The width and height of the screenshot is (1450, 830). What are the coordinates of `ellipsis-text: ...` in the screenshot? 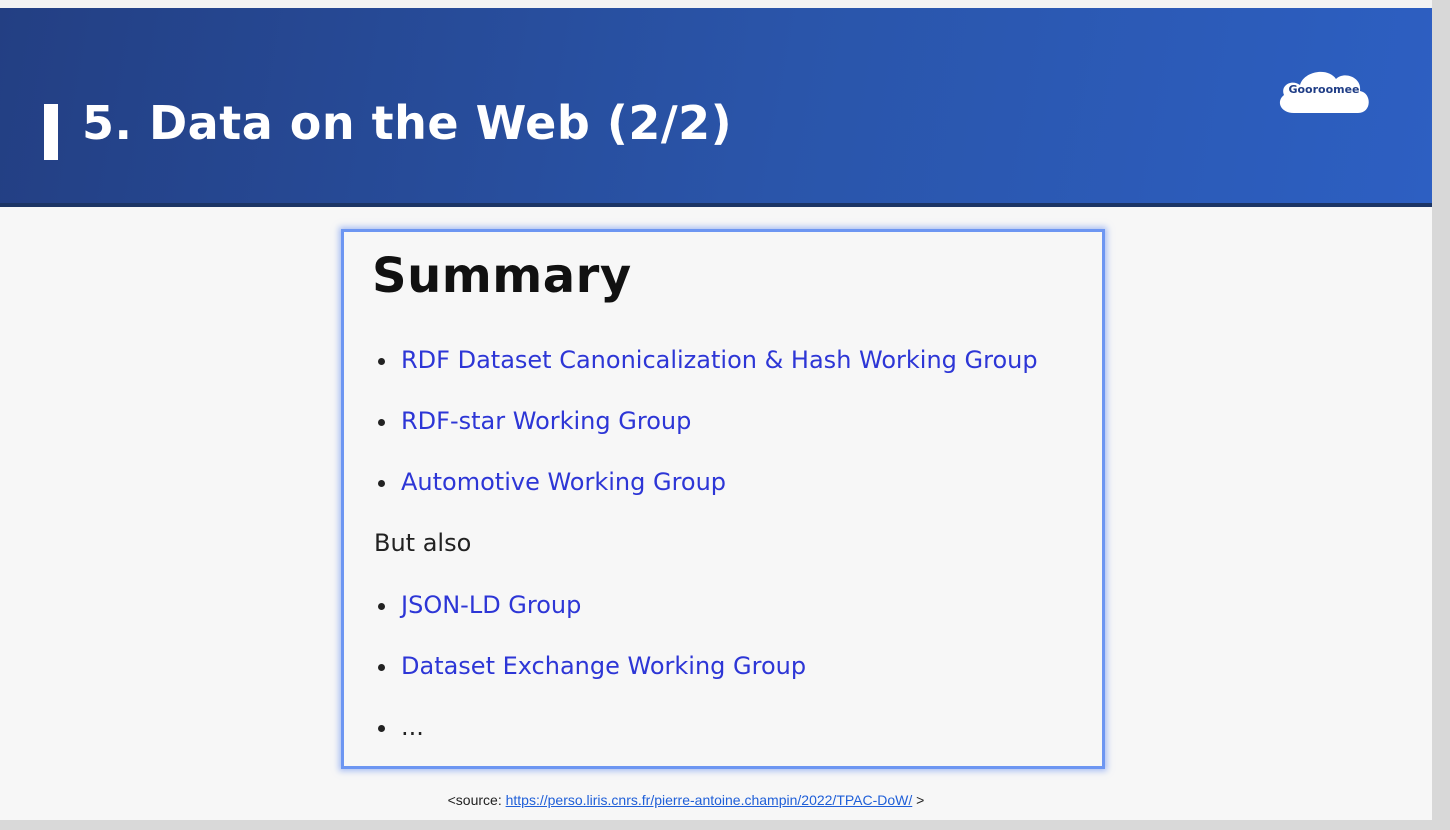 It's located at (412, 727).